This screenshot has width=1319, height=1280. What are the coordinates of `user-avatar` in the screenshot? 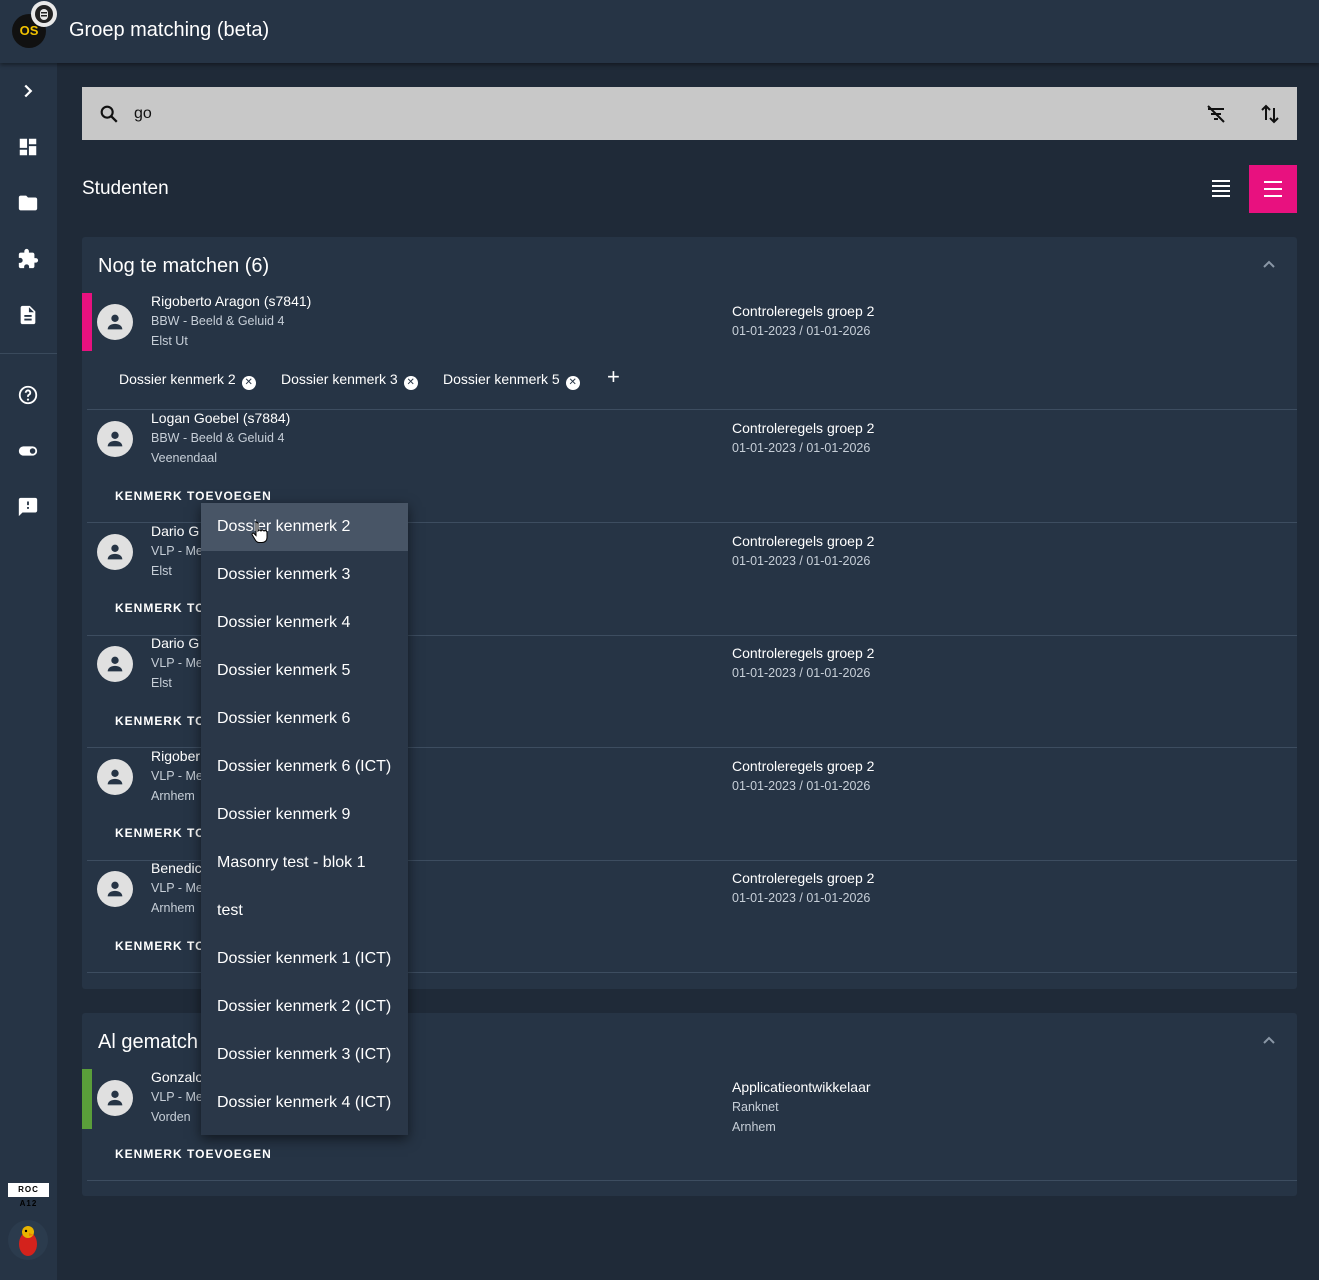 It's located at (28, 1240).